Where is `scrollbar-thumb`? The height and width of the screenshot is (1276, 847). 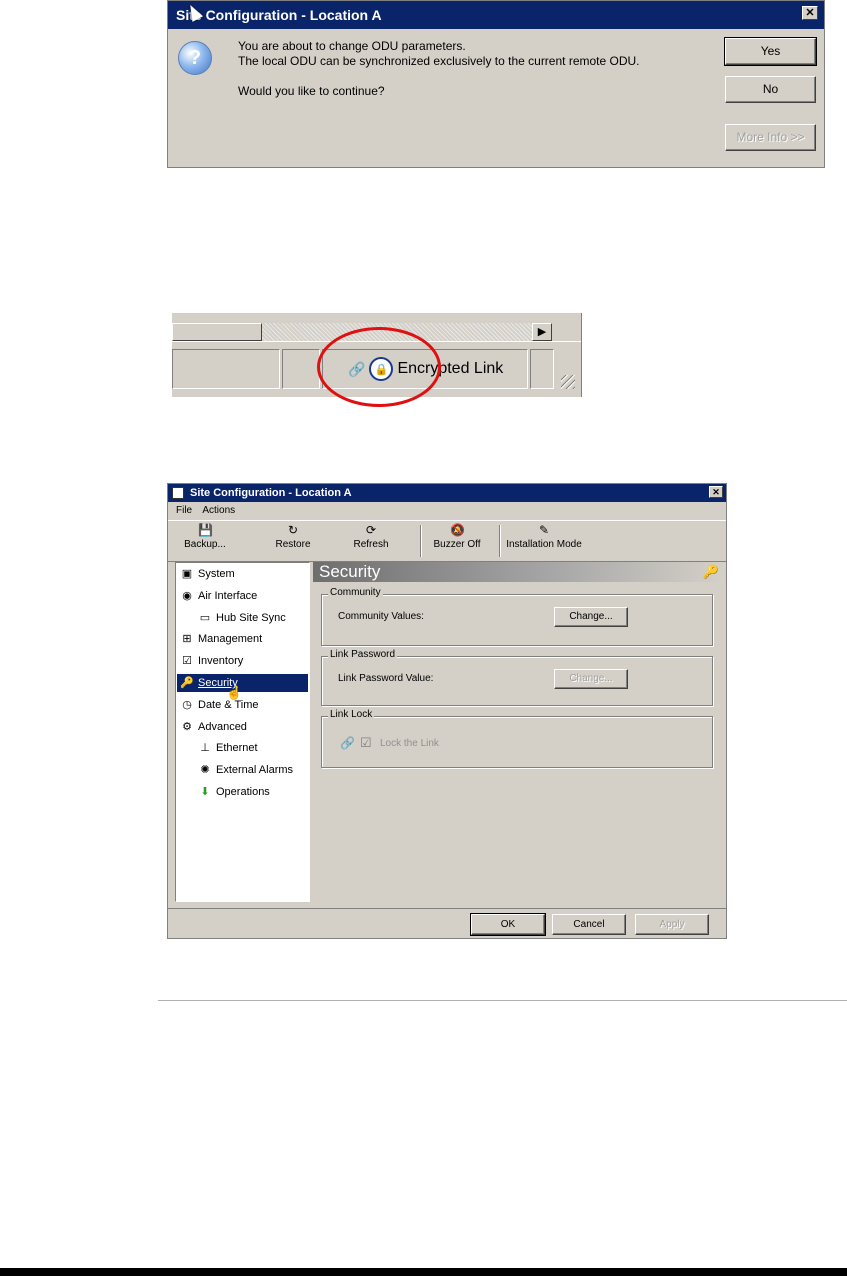 scrollbar-thumb is located at coordinates (217, 332).